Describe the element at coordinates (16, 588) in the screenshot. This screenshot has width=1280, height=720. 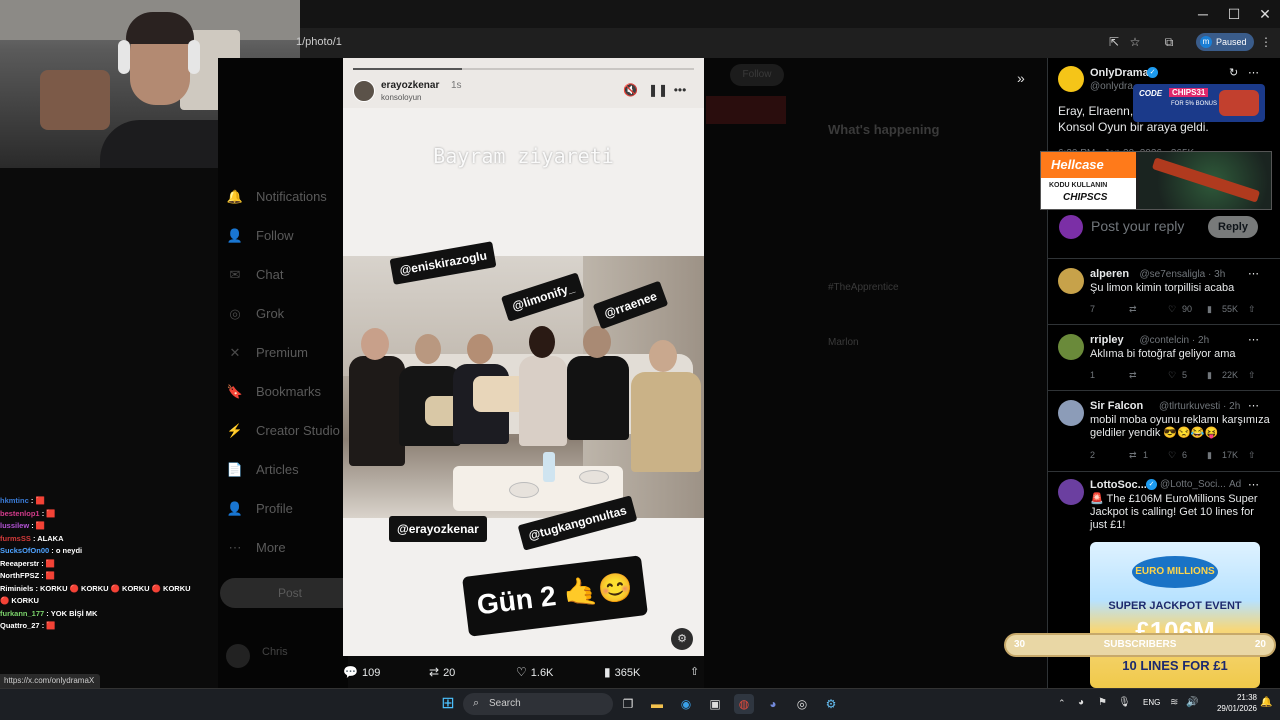
I see `chat-username: Riminiels` at that location.